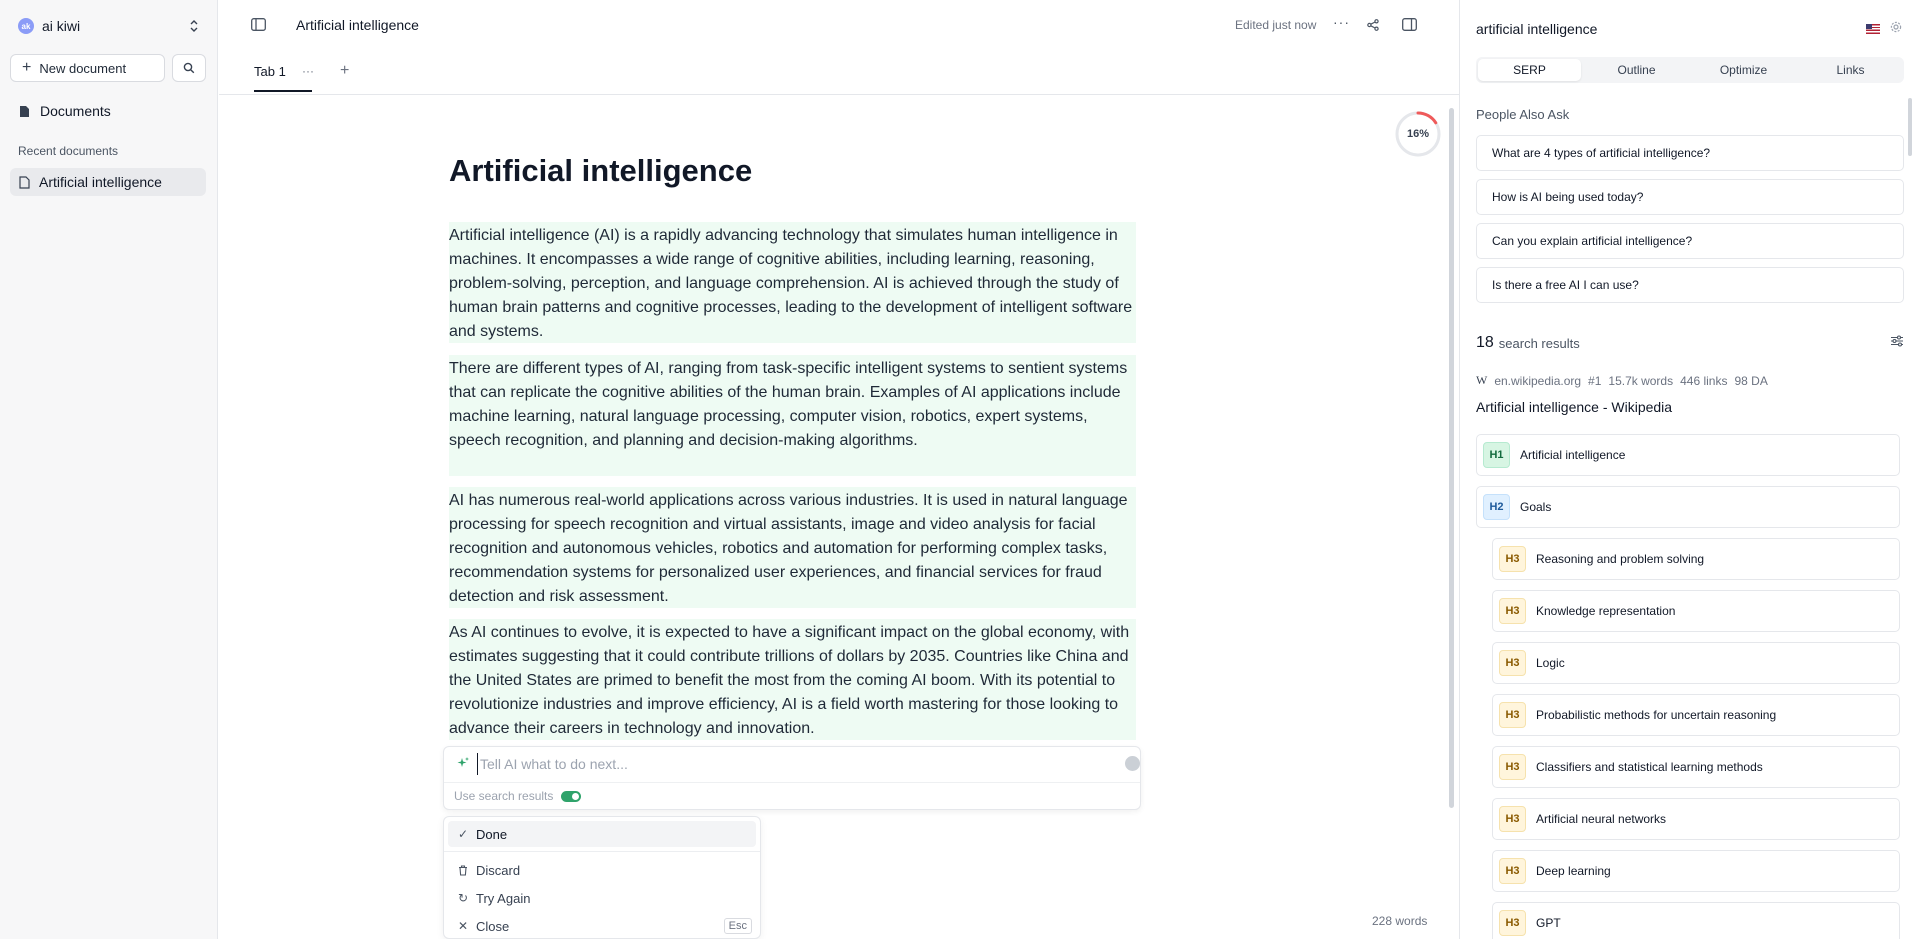 The image size is (1913, 939). What do you see at coordinates (1850, 70) in the screenshot?
I see `tab-links: Links` at bounding box center [1850, 70].